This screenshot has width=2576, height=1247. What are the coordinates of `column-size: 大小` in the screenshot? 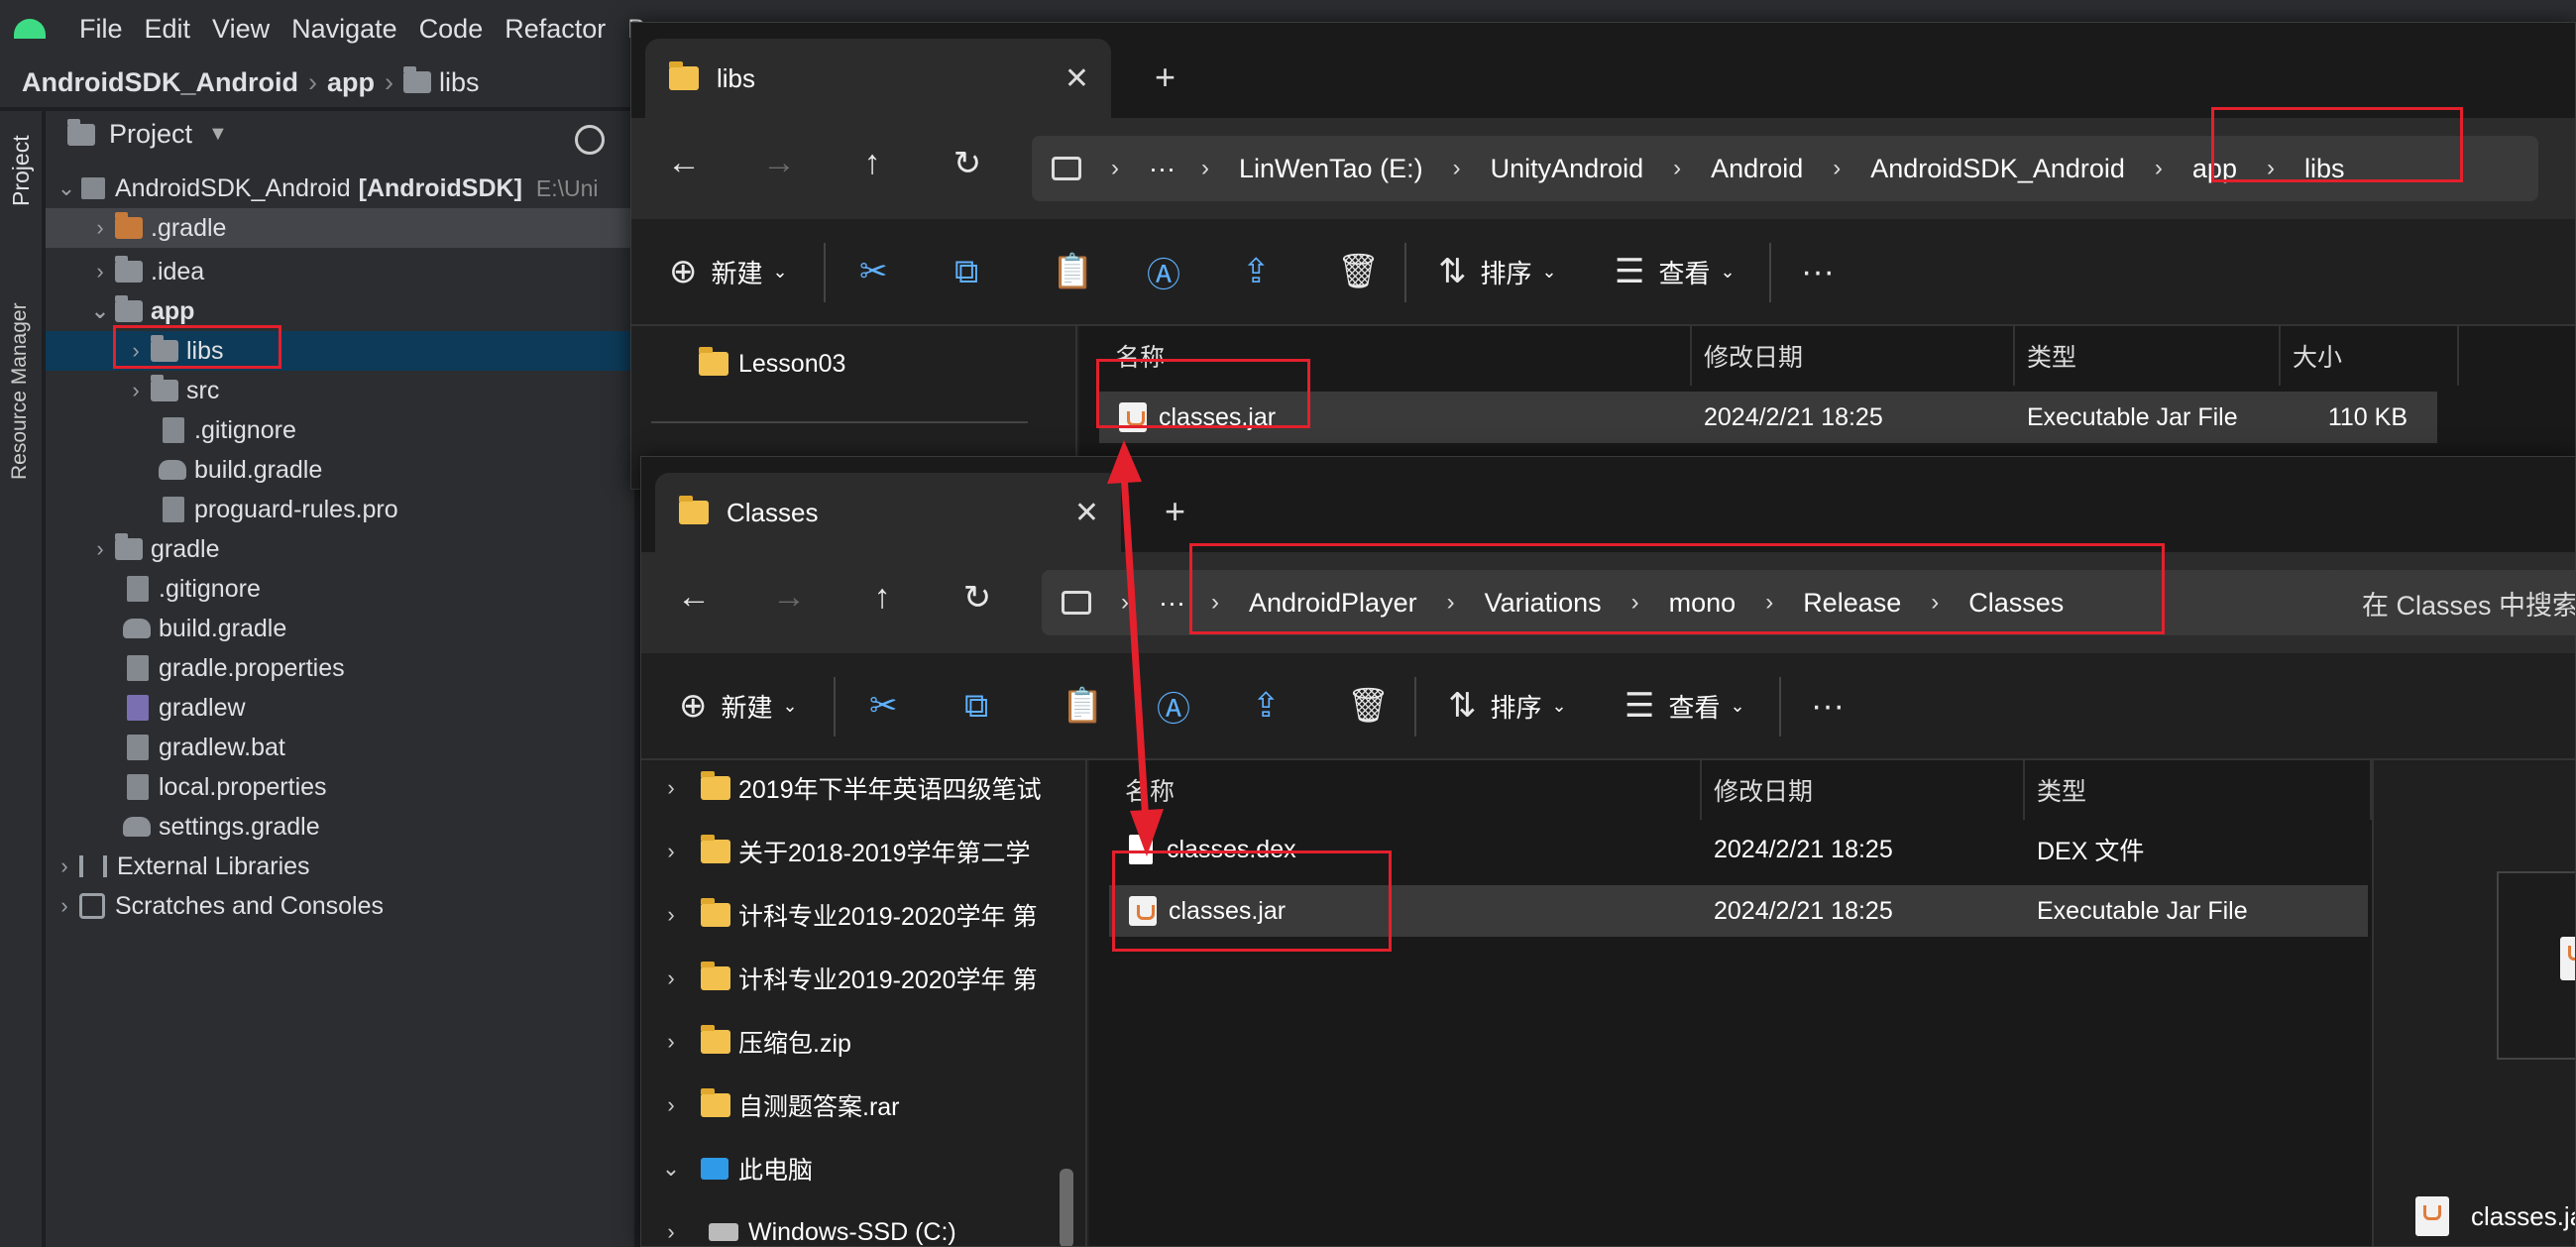 It's located at (2370, 356).